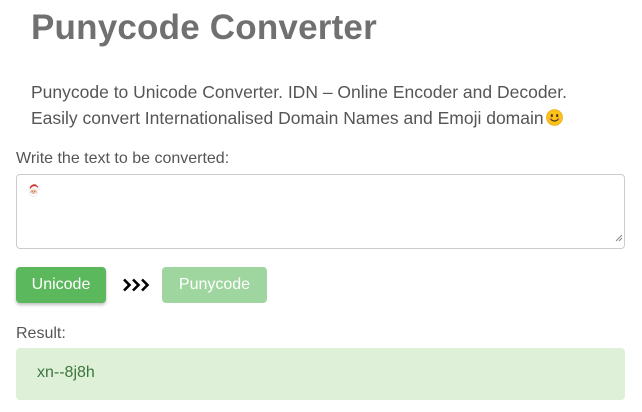 The height and width of the screenshot is (412, 642). What do you see at coordinates (214, 285) in the screenshot?
I see `punycode-button: Punycode` at bounding box center [214, 285].